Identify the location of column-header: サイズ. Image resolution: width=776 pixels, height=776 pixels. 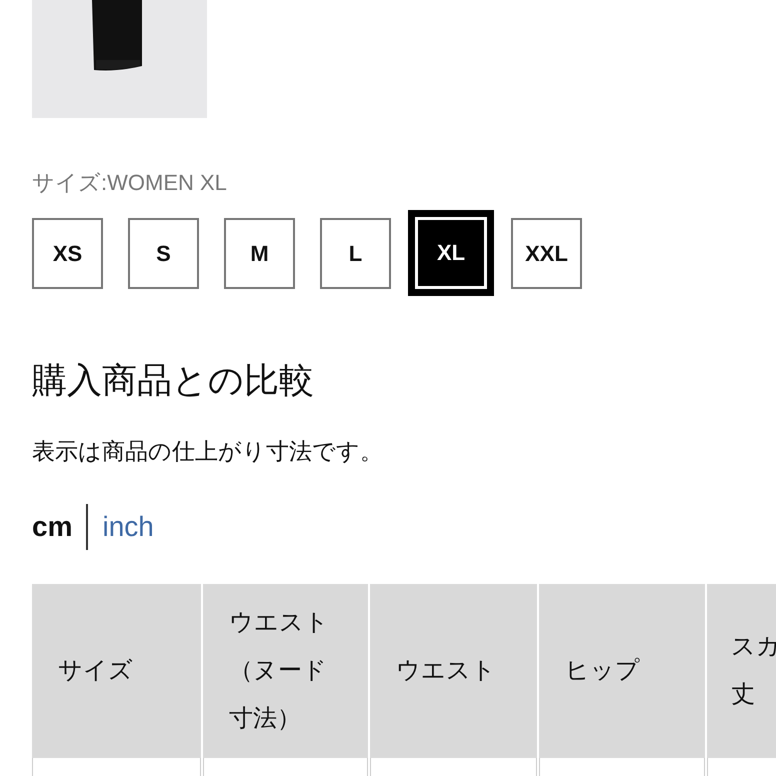
(117, 671).